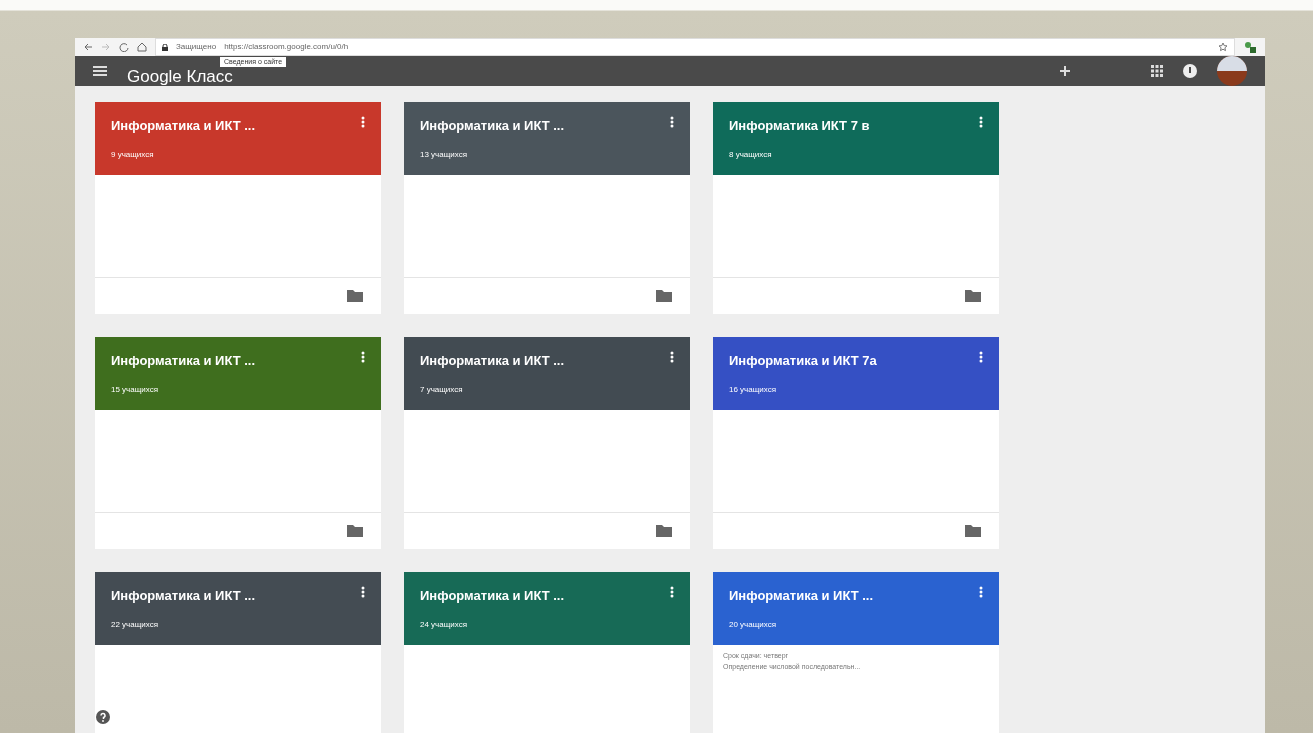  Describe the element at coordinates (442, 390) in the screenshot. I see `student-count: 7 учащихся` at that location.